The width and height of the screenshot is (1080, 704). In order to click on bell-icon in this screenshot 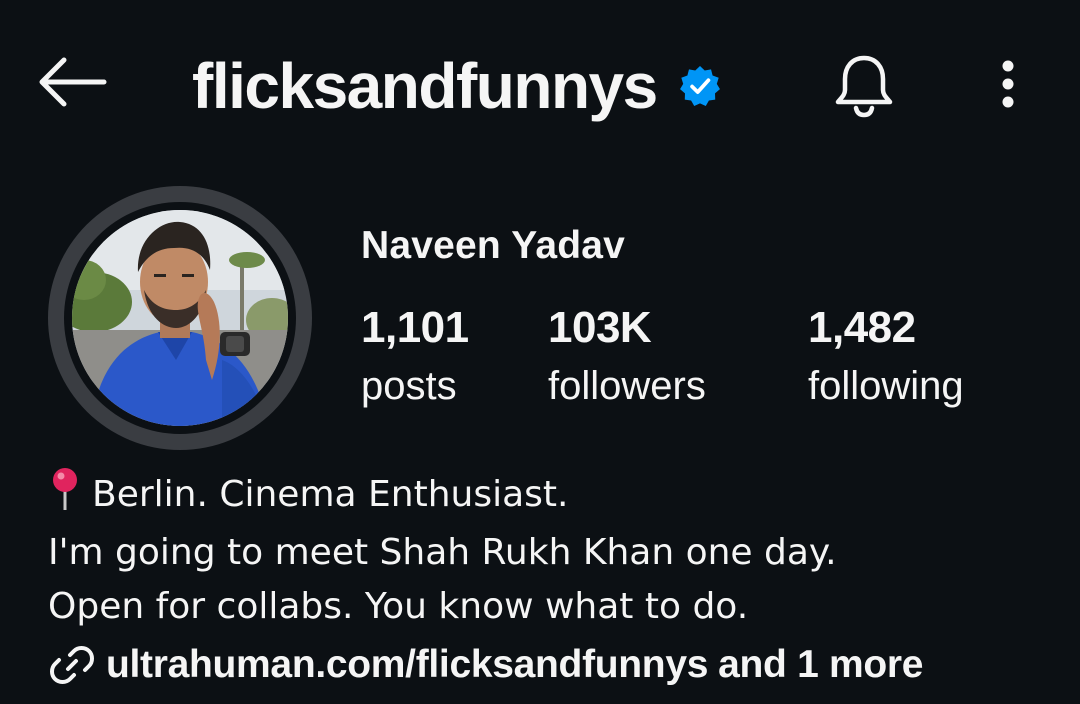, I will do `click(864, 86)`.